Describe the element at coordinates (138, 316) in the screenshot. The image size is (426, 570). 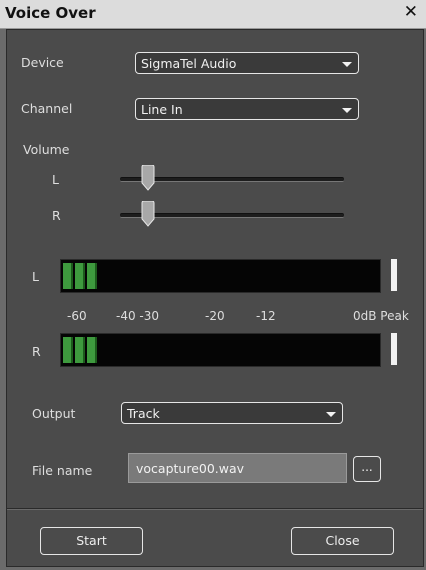
I see `scale-label: -40 -30` at that location.